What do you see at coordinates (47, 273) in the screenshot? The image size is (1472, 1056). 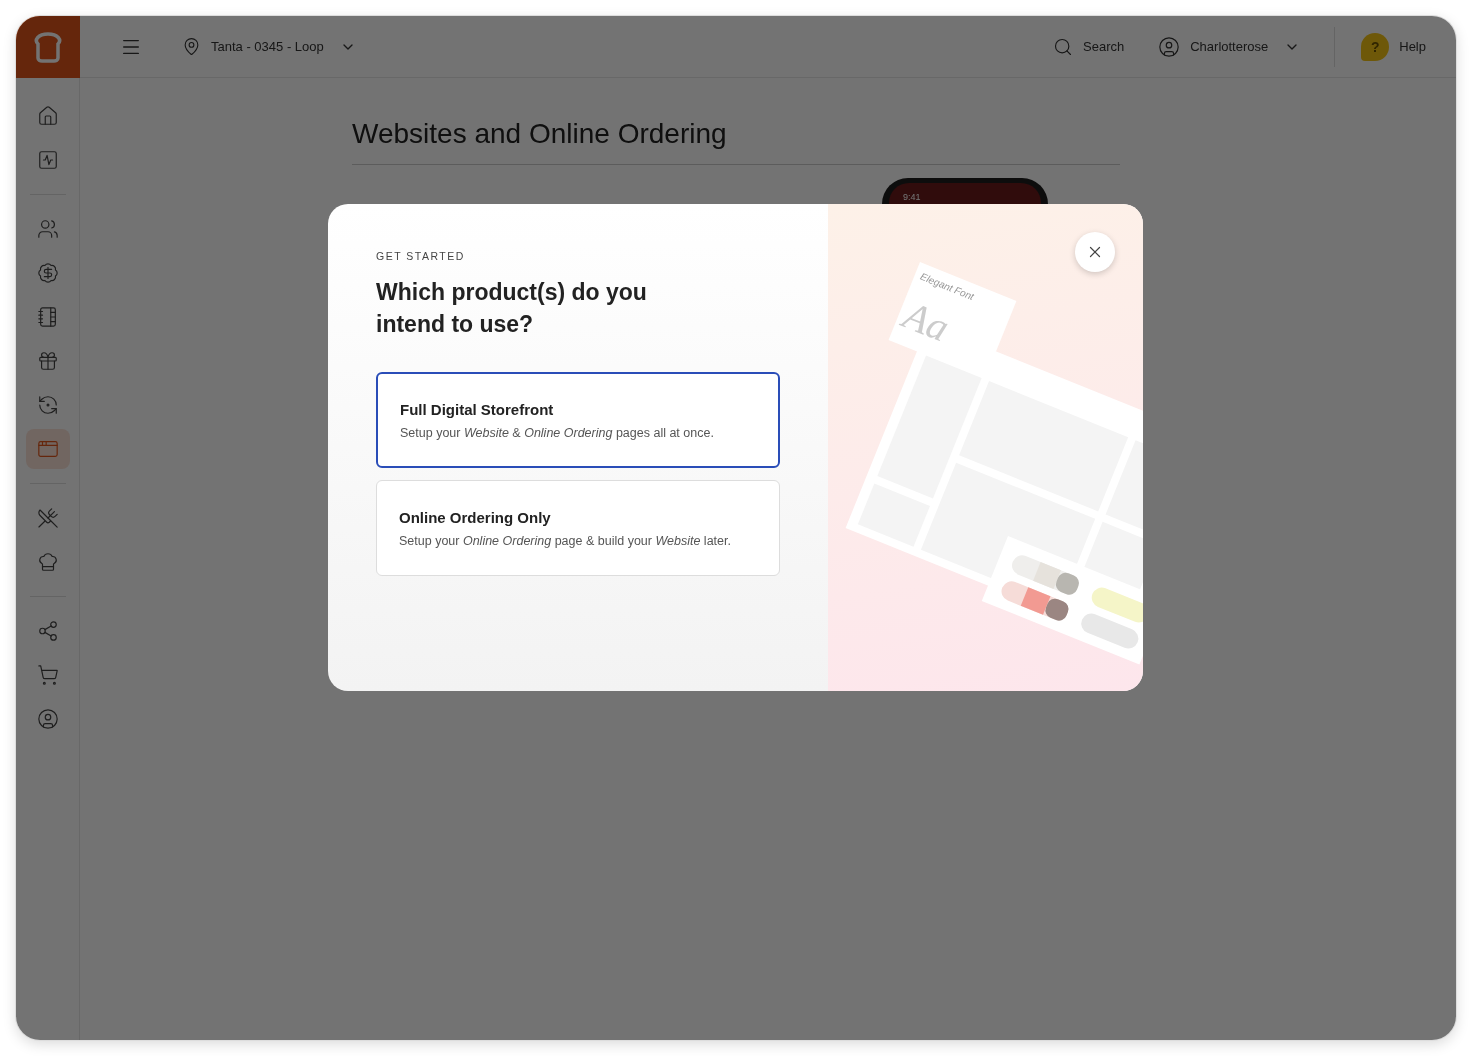 I see `dollar-badge-icon` at bounding box center [47, 273].